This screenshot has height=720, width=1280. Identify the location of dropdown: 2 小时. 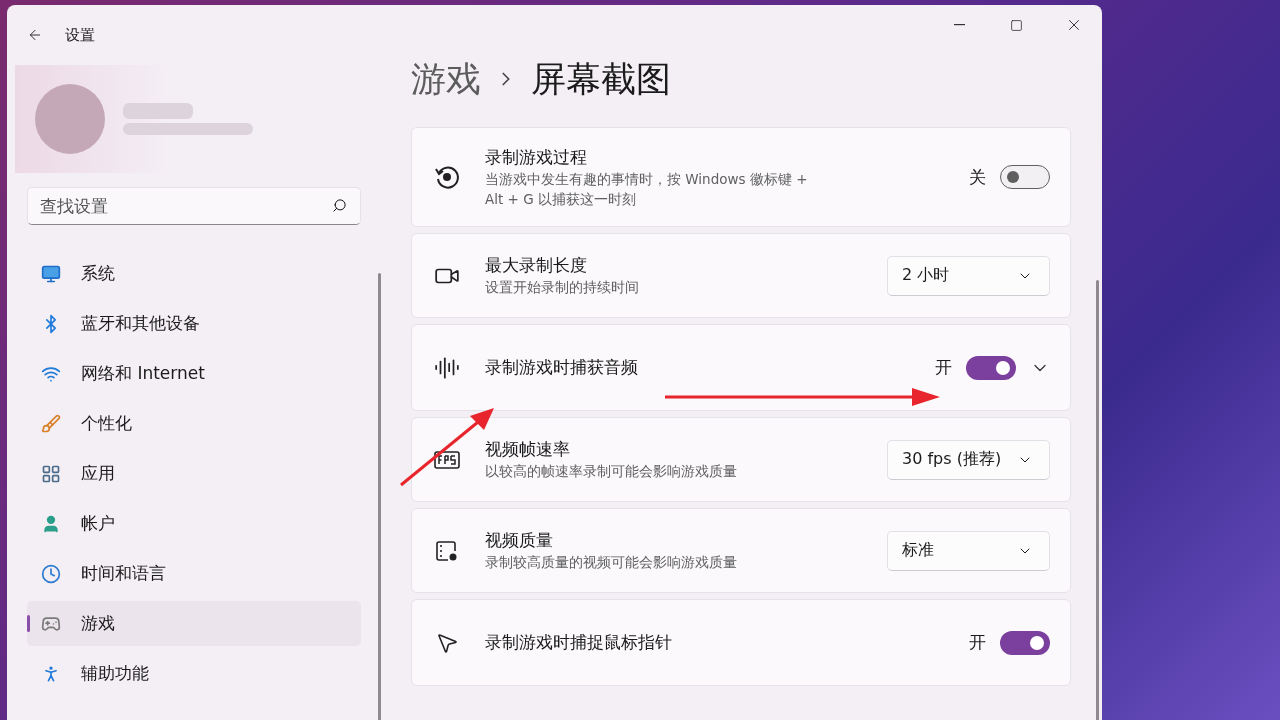
(968, 275).